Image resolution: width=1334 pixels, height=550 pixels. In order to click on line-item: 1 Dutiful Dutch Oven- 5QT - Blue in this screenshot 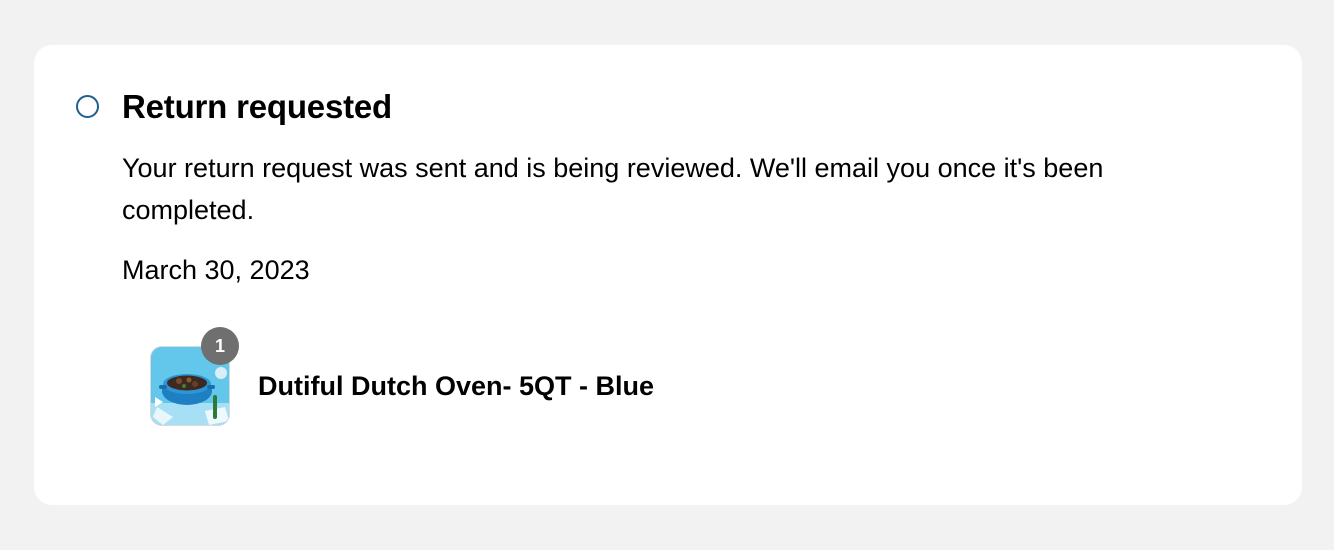, I will do `click(402, 377)`.